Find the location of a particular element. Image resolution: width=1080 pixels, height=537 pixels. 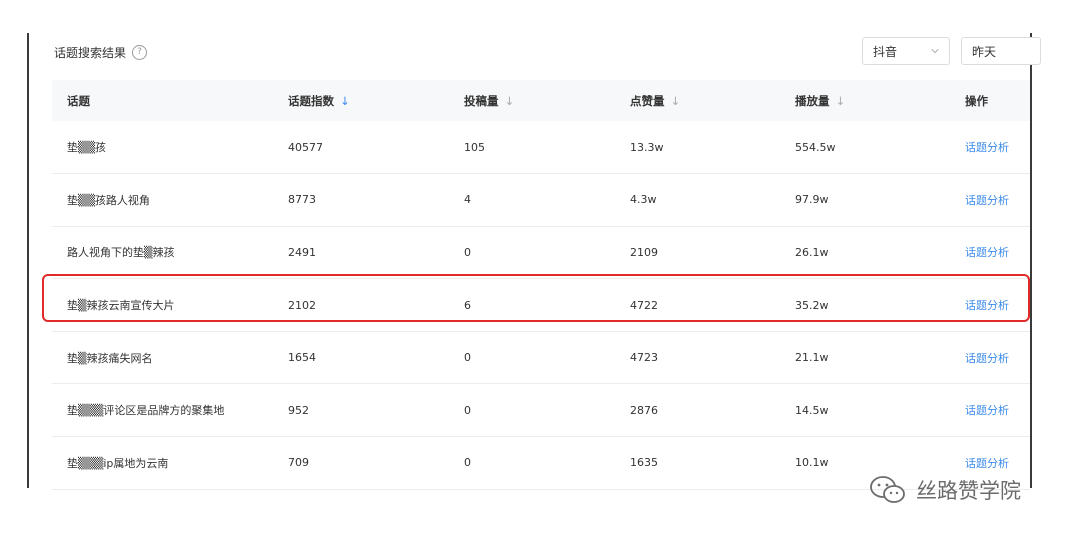

wechat-icon is located at coordinates (887, 489).